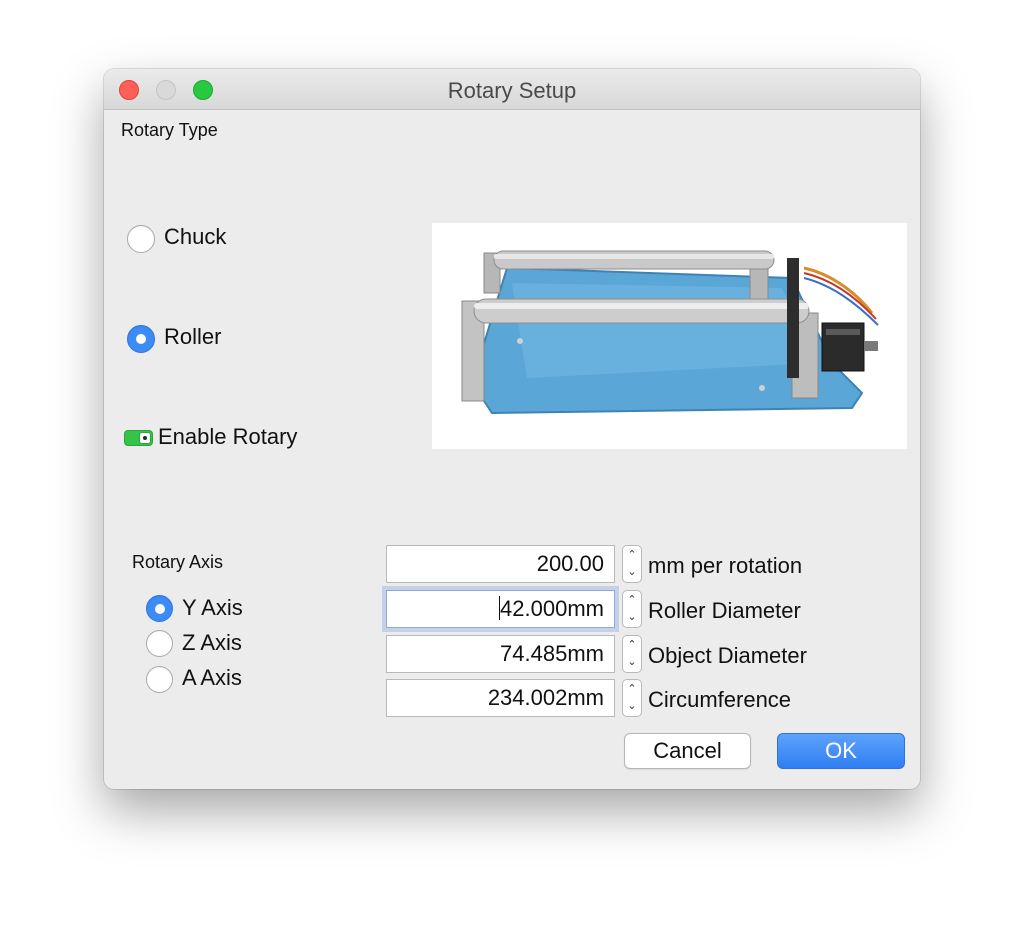 The width and height of the screenshot is (1024, 927). Describe the element at coordinates (178, 562) in the screenshot. I see `rotary-axis-label: Rotary Axis` at that location.